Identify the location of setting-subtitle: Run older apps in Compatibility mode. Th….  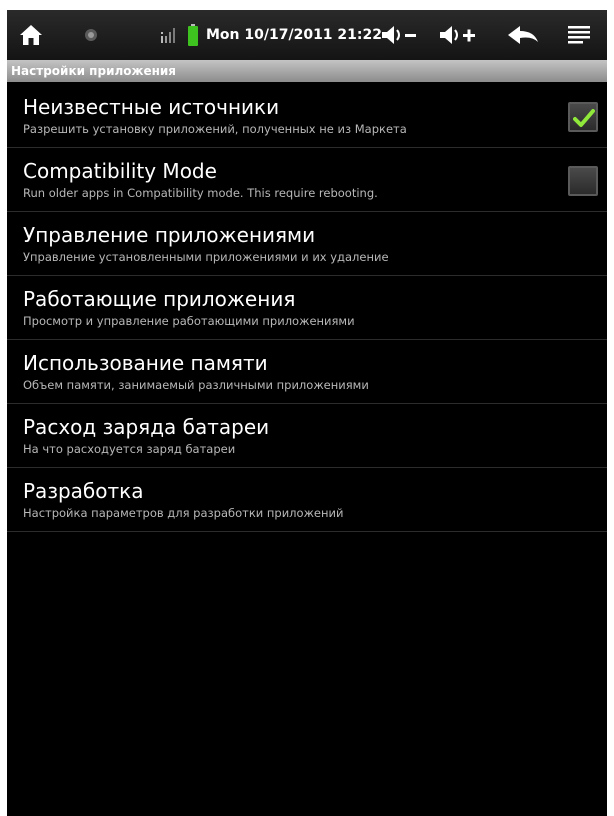
(200, 193).